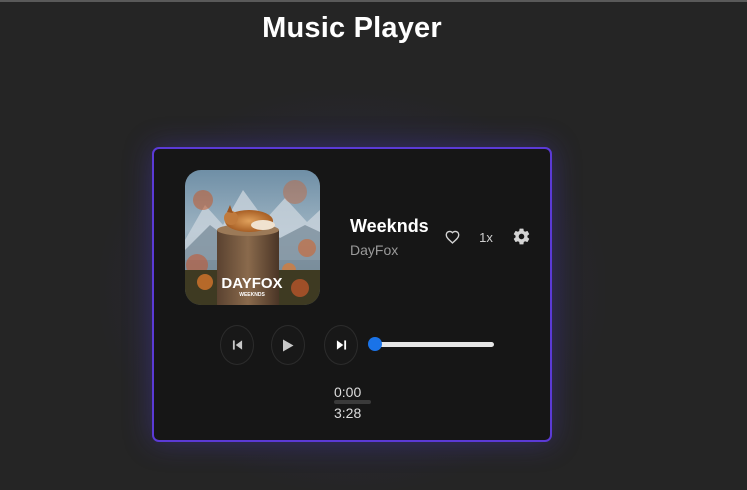 Image resolution: width=747 pixels, height=490 pixels. I want to click on heart-outline-icon, so click(452, 237).